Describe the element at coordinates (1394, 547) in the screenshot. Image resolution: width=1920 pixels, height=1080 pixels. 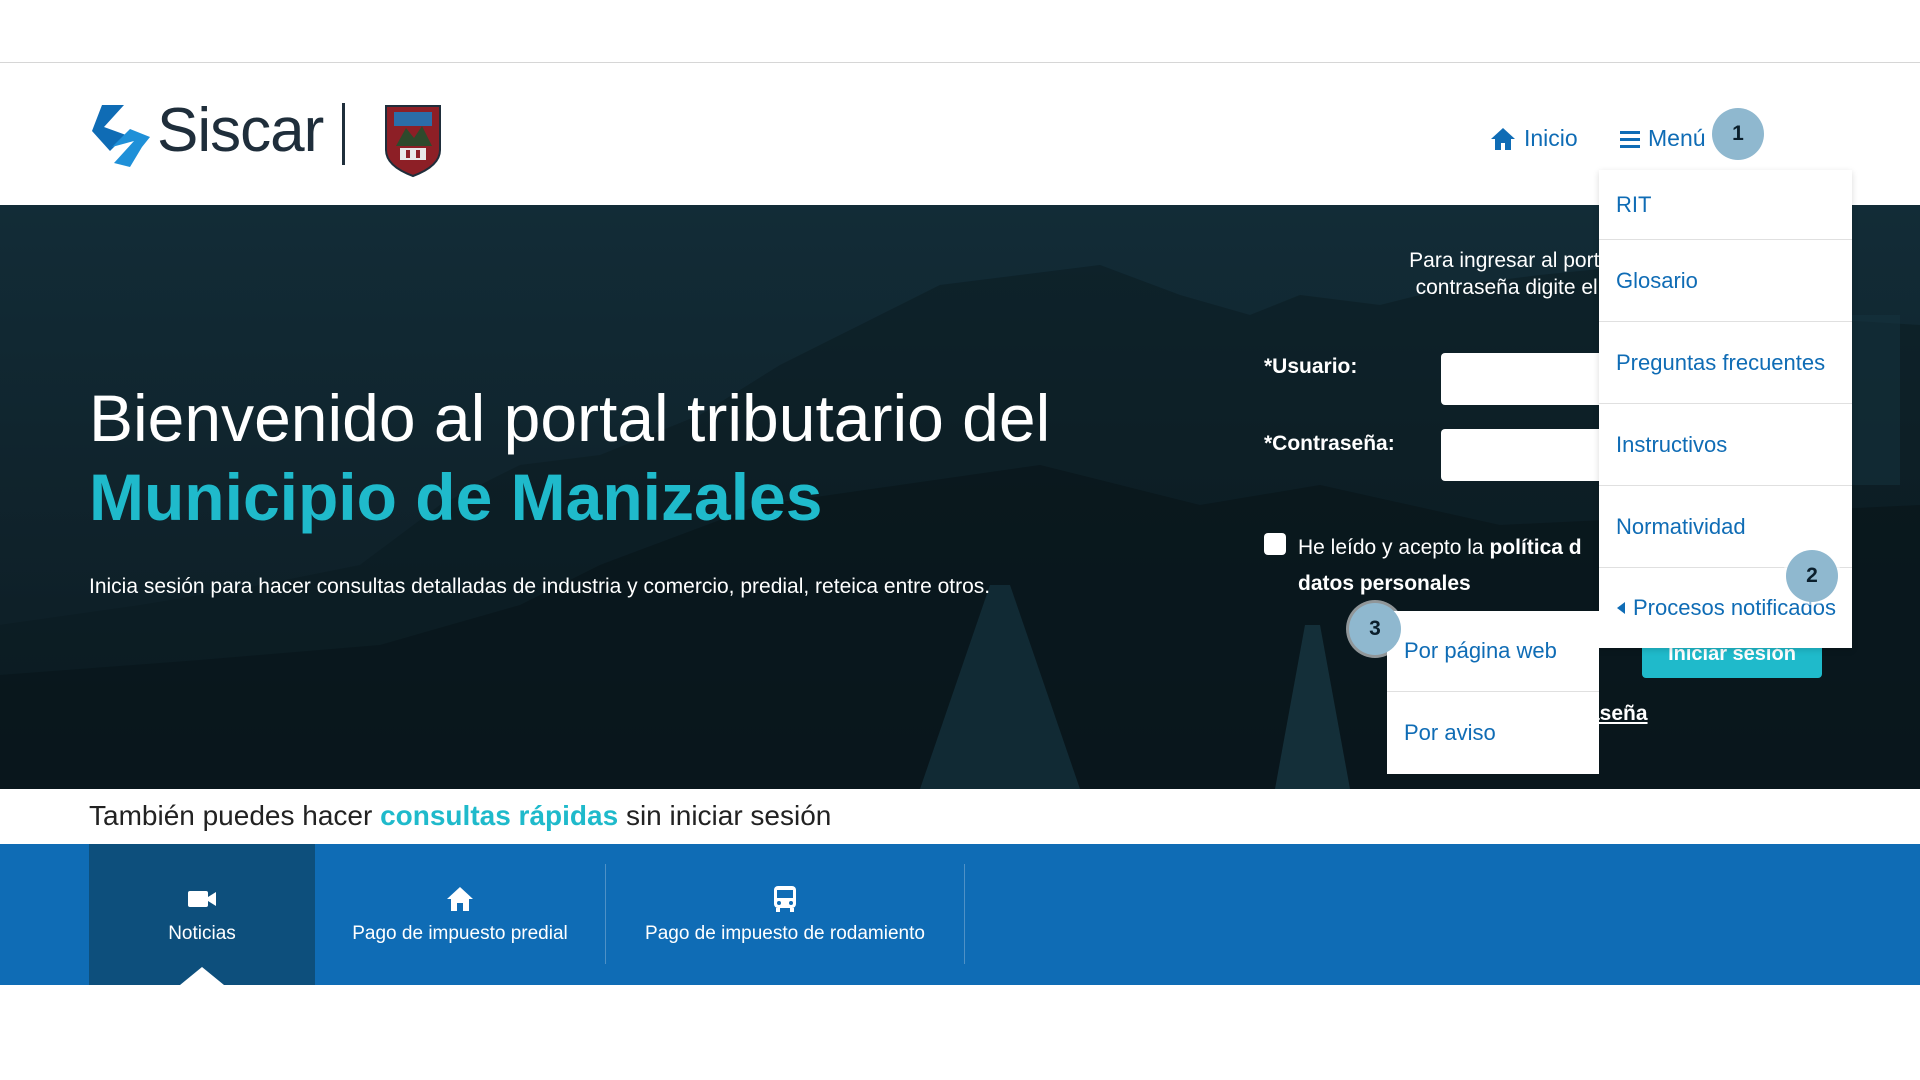
I see `consent-prefix: He leído y acepto la` at that location.